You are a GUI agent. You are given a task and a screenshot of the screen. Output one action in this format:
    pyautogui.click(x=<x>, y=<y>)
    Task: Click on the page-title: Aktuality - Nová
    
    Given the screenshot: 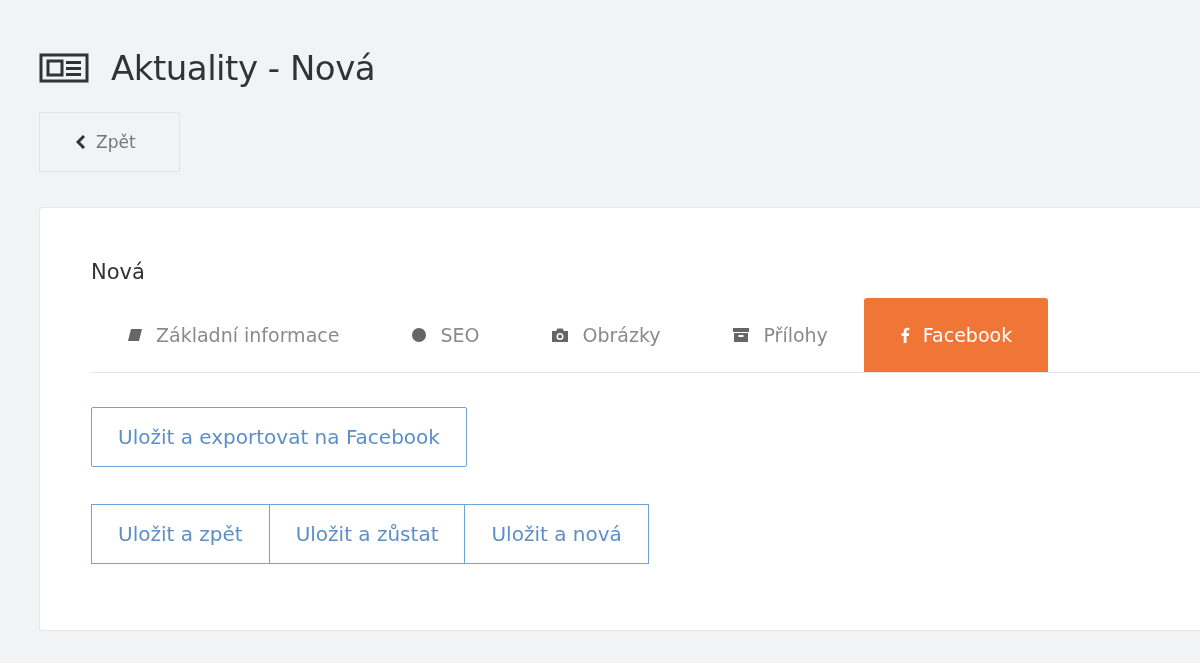 What is the action you would take?
    pyautogui.click(x=243, y=68)
    